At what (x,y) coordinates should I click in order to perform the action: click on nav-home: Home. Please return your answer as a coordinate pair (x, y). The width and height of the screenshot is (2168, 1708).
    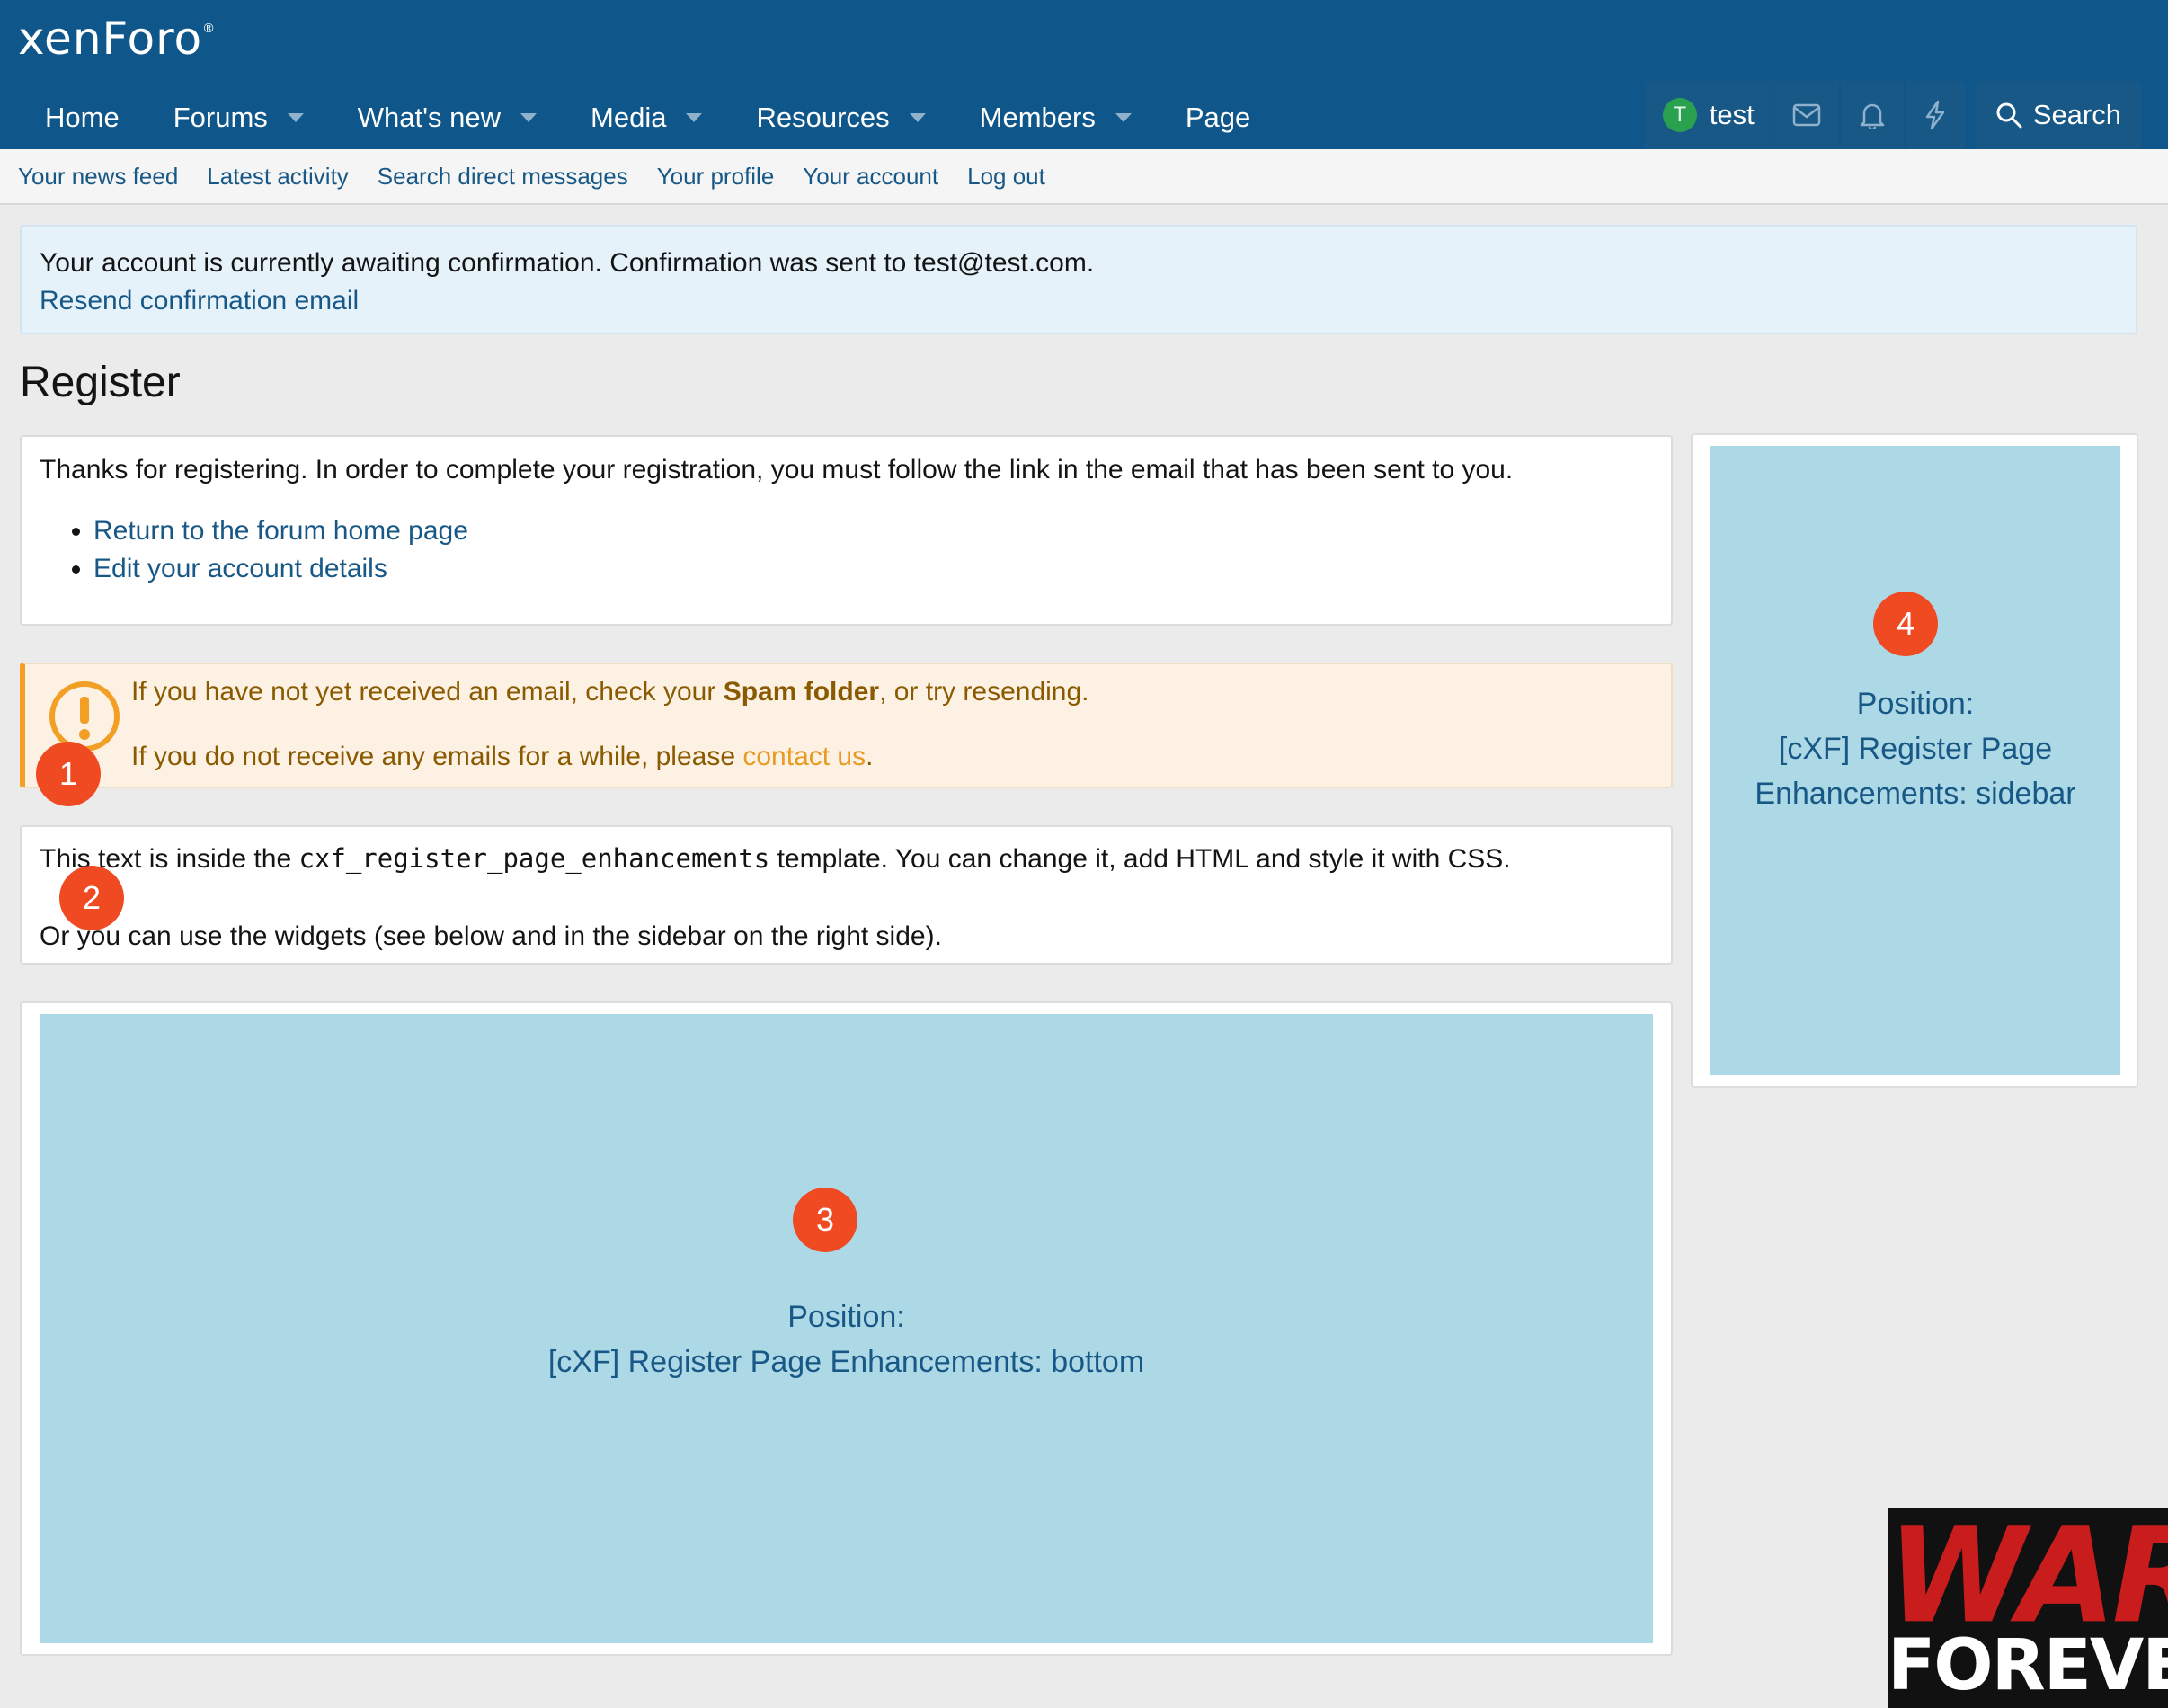
    Looking at the image, I should click on (82, 117).